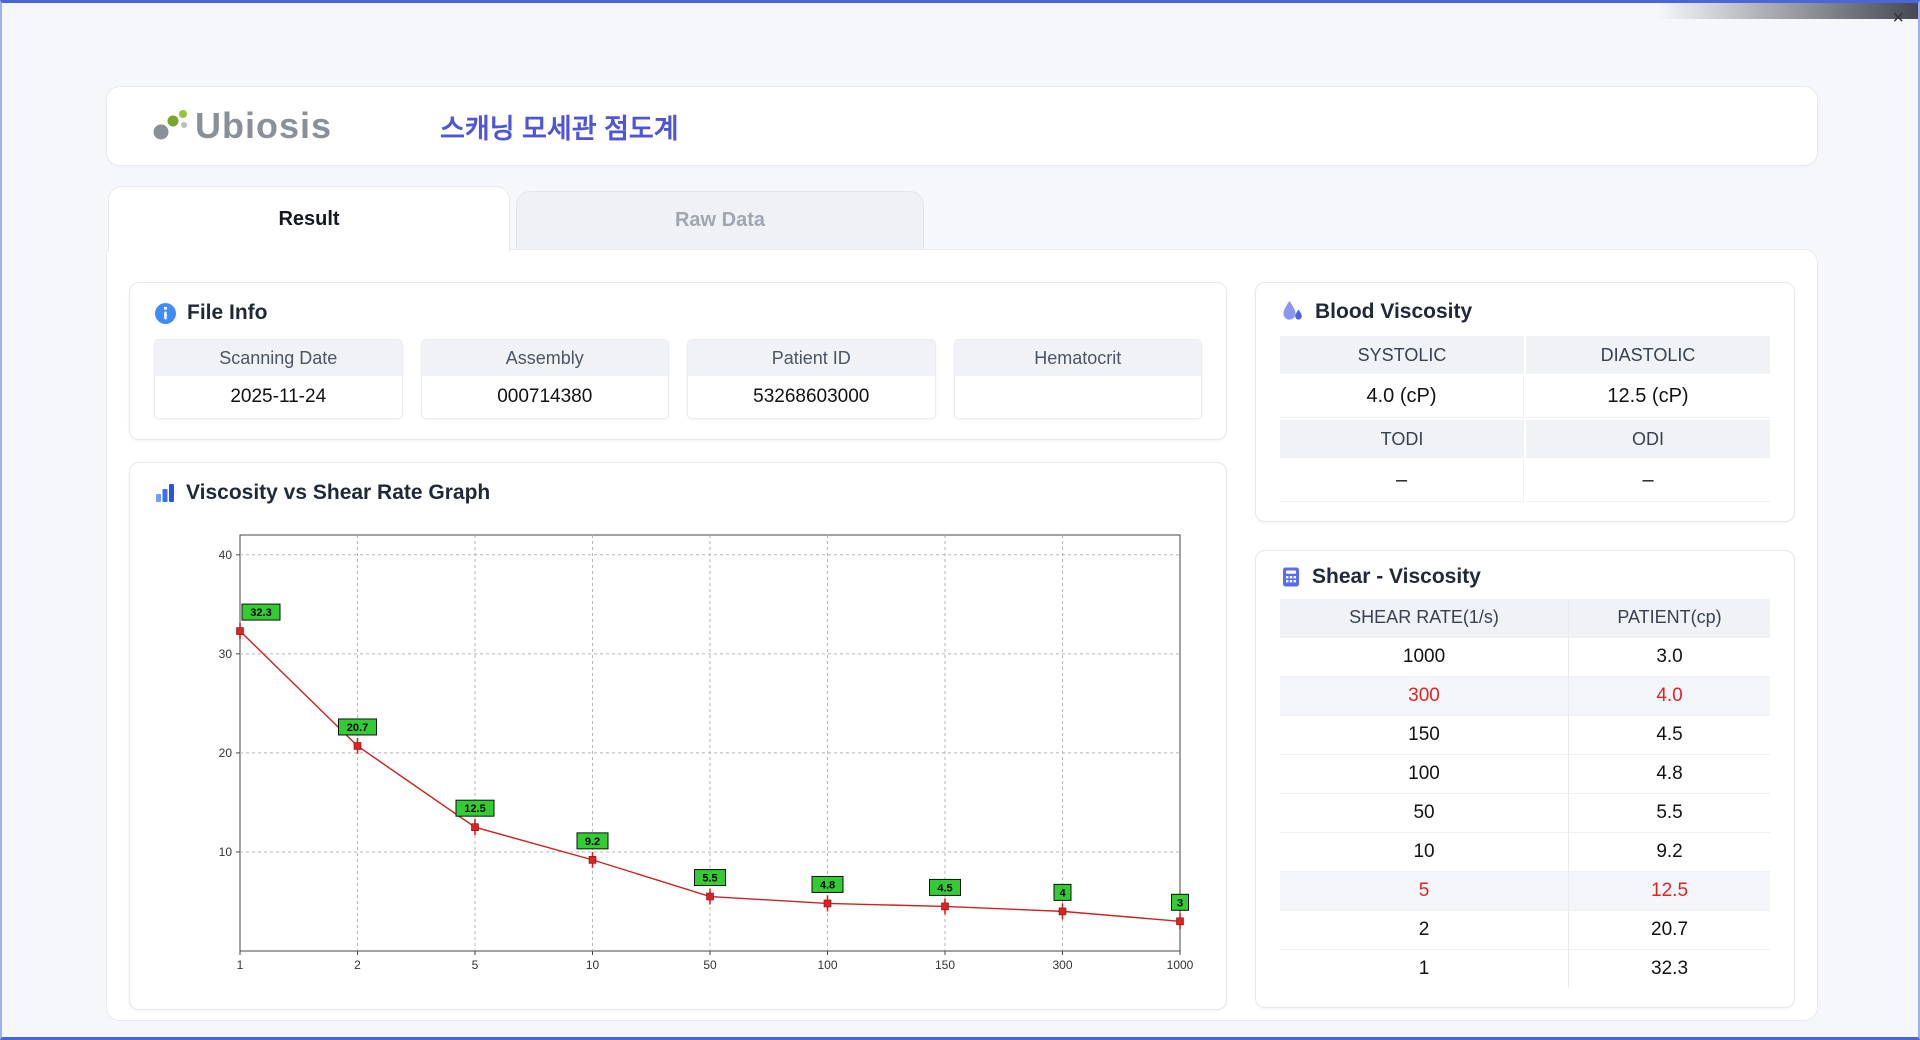 This screenshot has width=1920, height=1040. I want to click on svg-text: 40, so click(226, 555).